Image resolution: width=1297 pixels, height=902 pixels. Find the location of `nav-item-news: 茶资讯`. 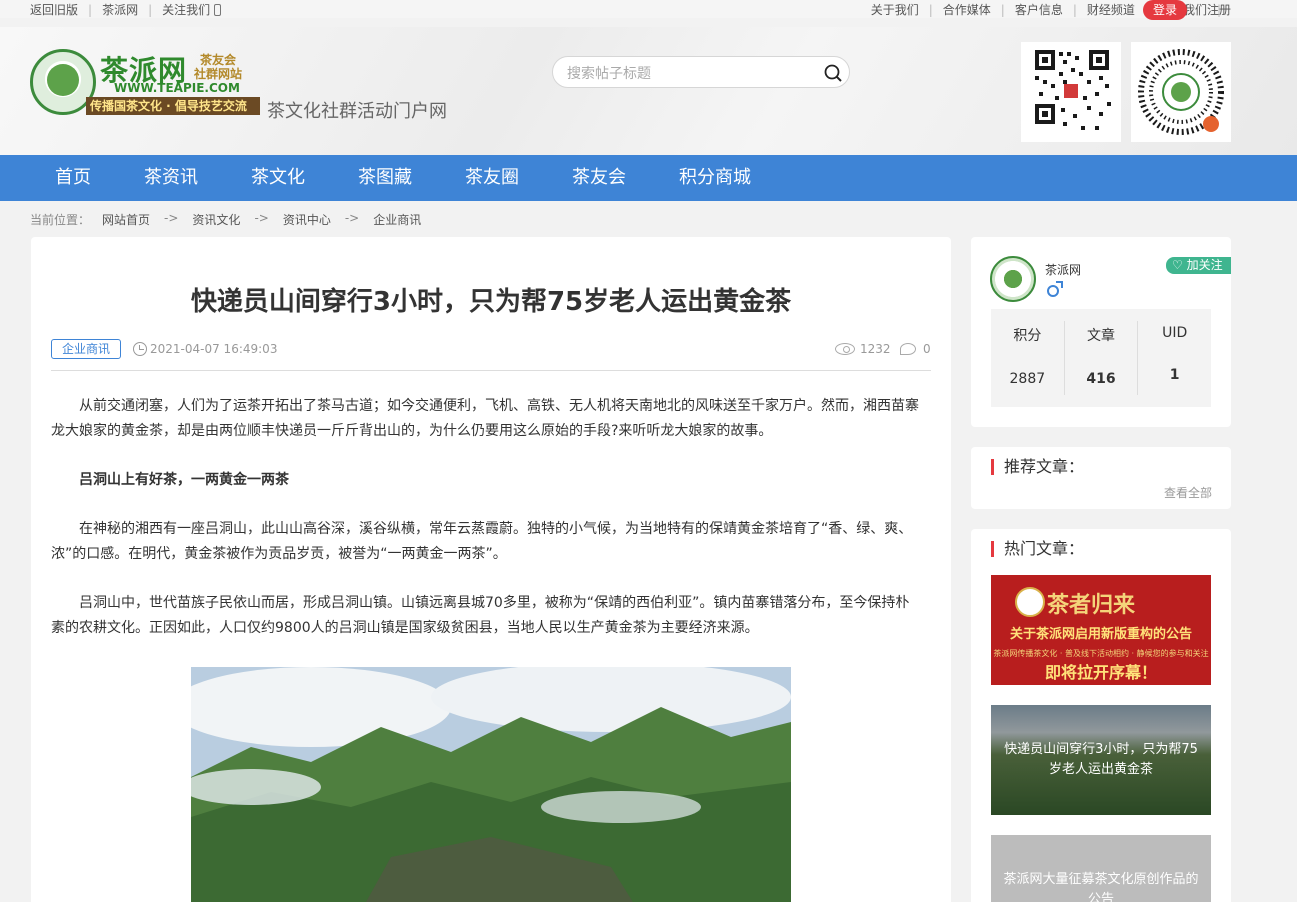

nav-item-news: 茶资讯 is located at coordinates (171, 178).